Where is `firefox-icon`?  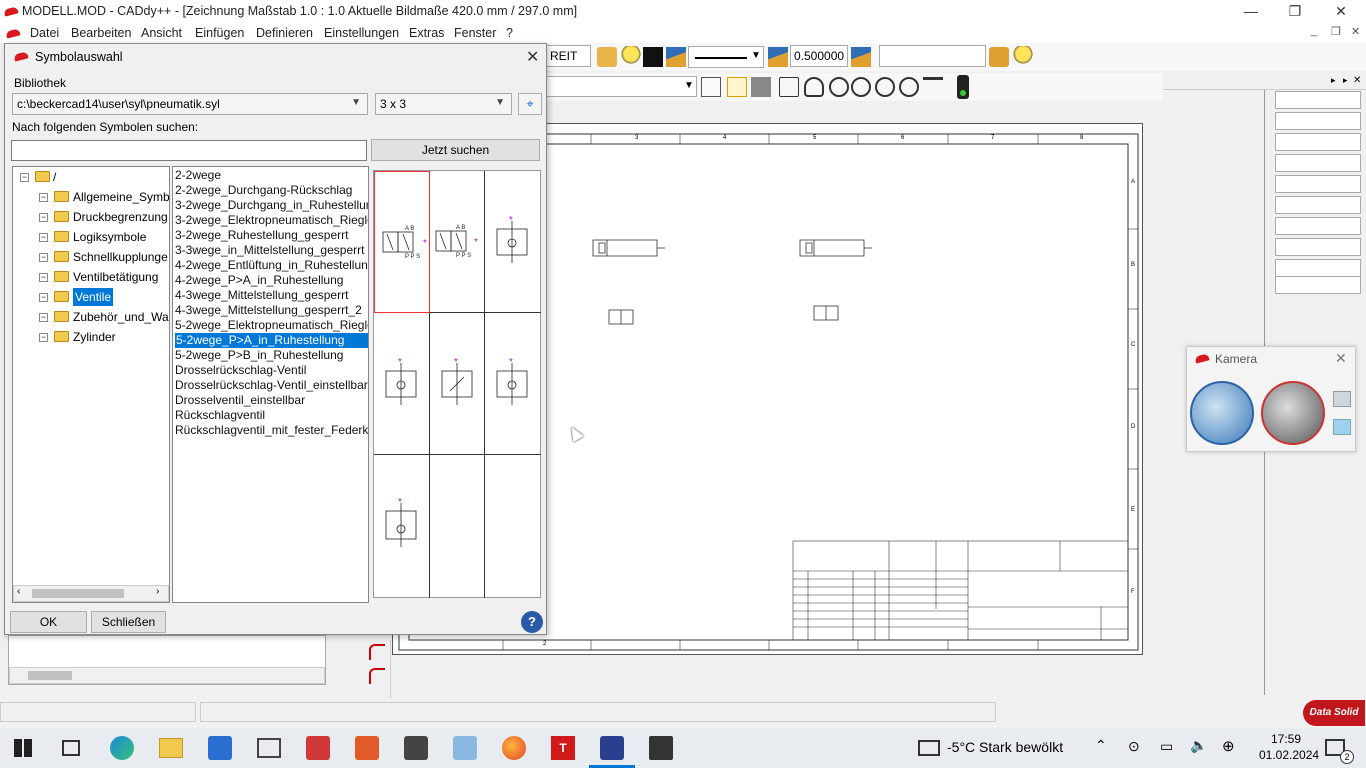 firefox-icon is located at coordinates (514, 748).